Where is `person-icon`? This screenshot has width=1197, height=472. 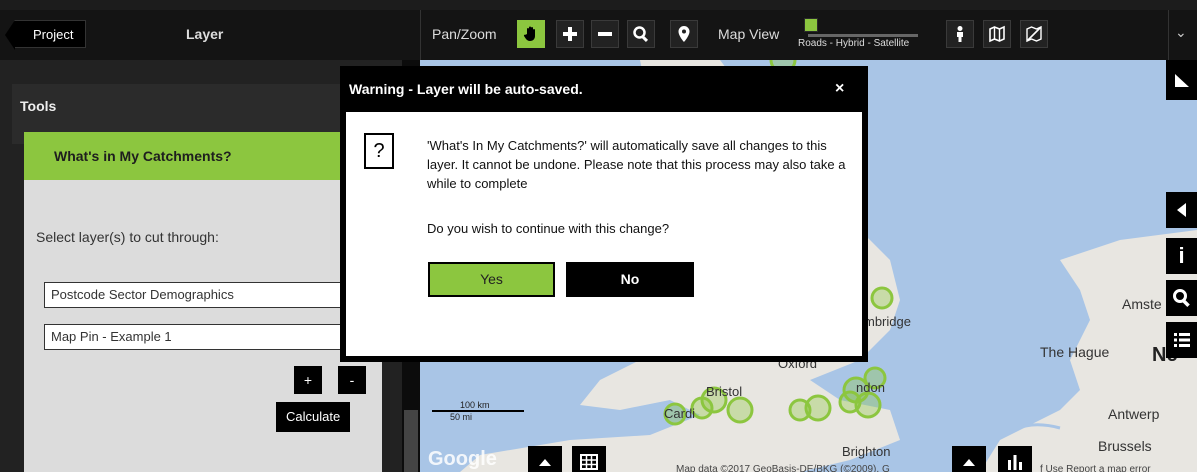
person-icon is located at coordinates (960, 34).